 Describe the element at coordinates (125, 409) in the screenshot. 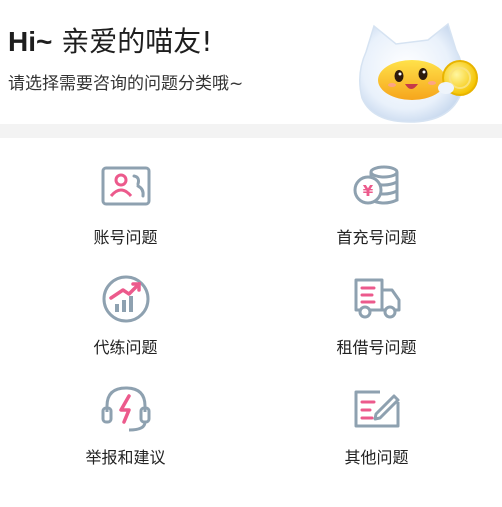

I see `headset-icon` at that location.